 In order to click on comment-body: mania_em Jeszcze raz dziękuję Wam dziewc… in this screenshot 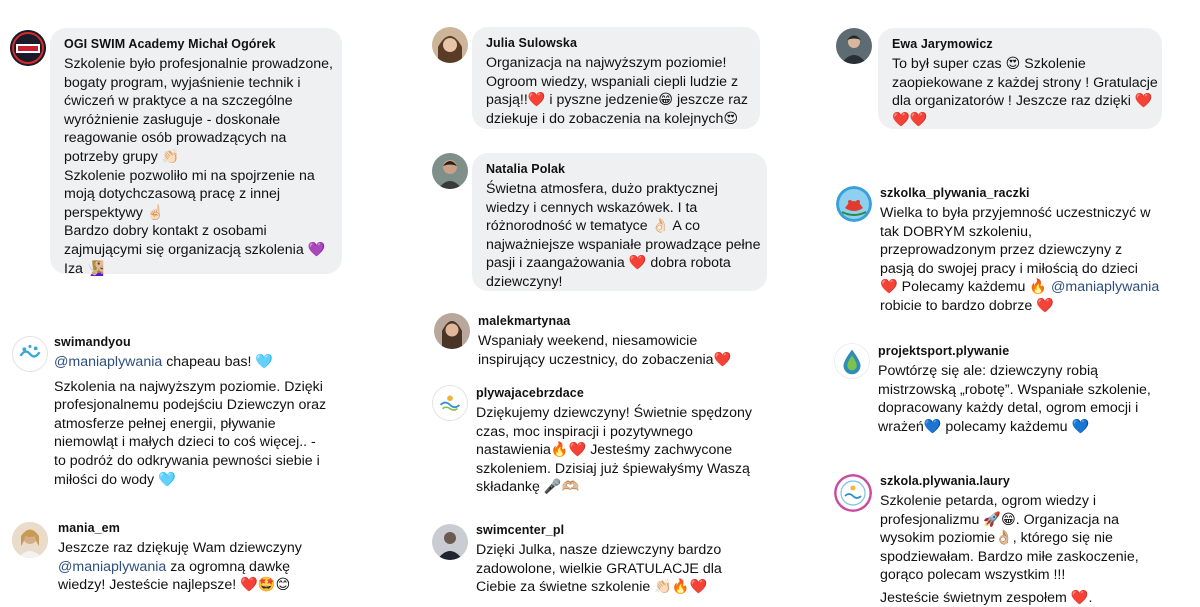, I will do `click(208, 558)`.